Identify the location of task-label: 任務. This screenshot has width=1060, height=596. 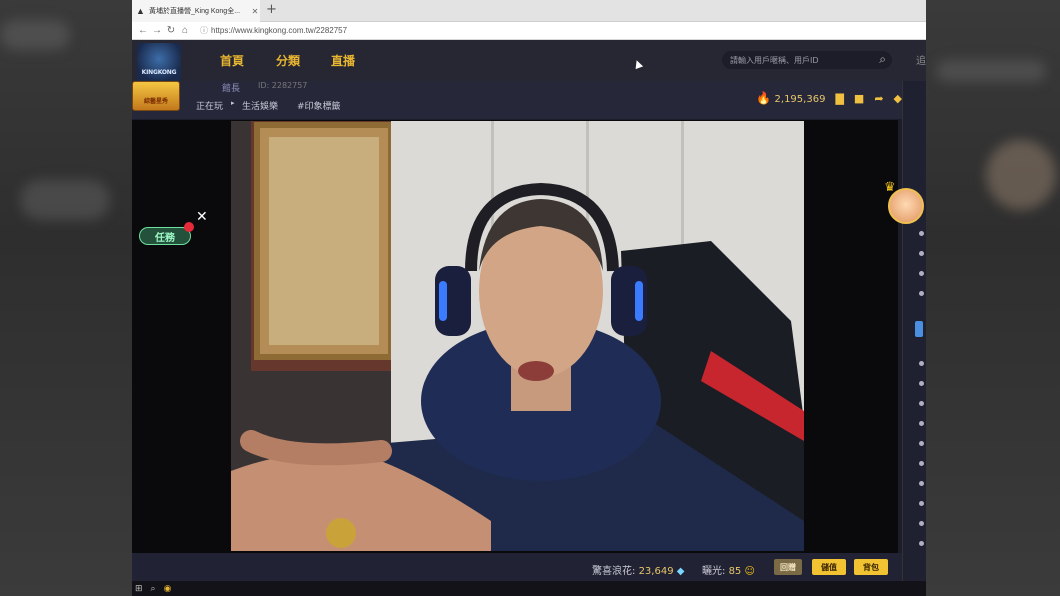
(165, 238).